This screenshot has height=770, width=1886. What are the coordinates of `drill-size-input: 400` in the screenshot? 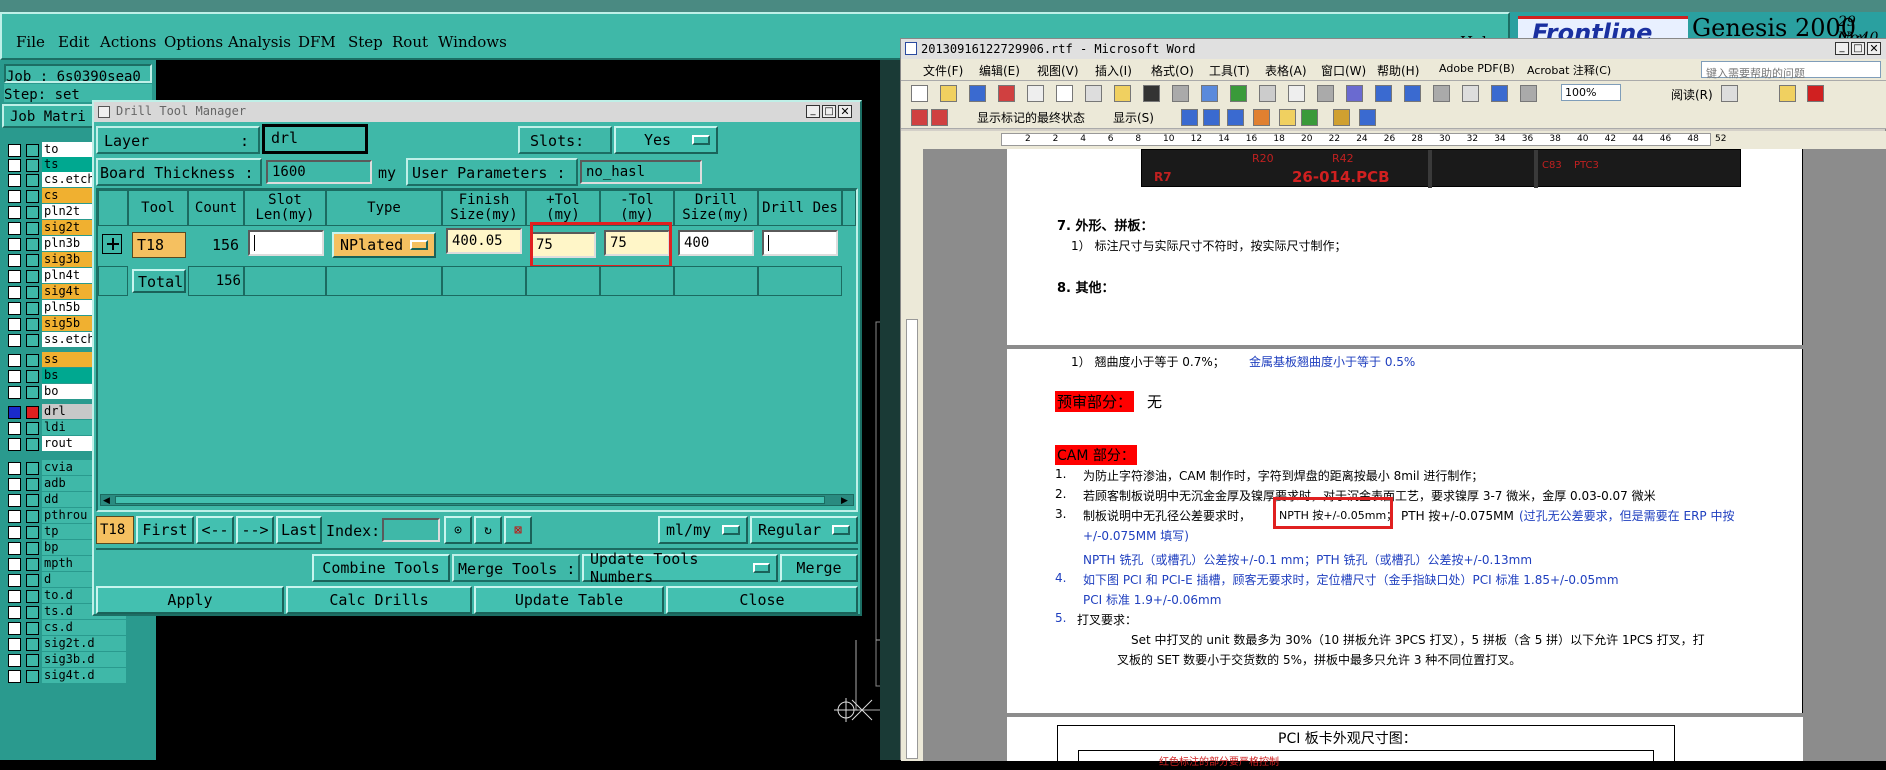 It's located at (716, 243).